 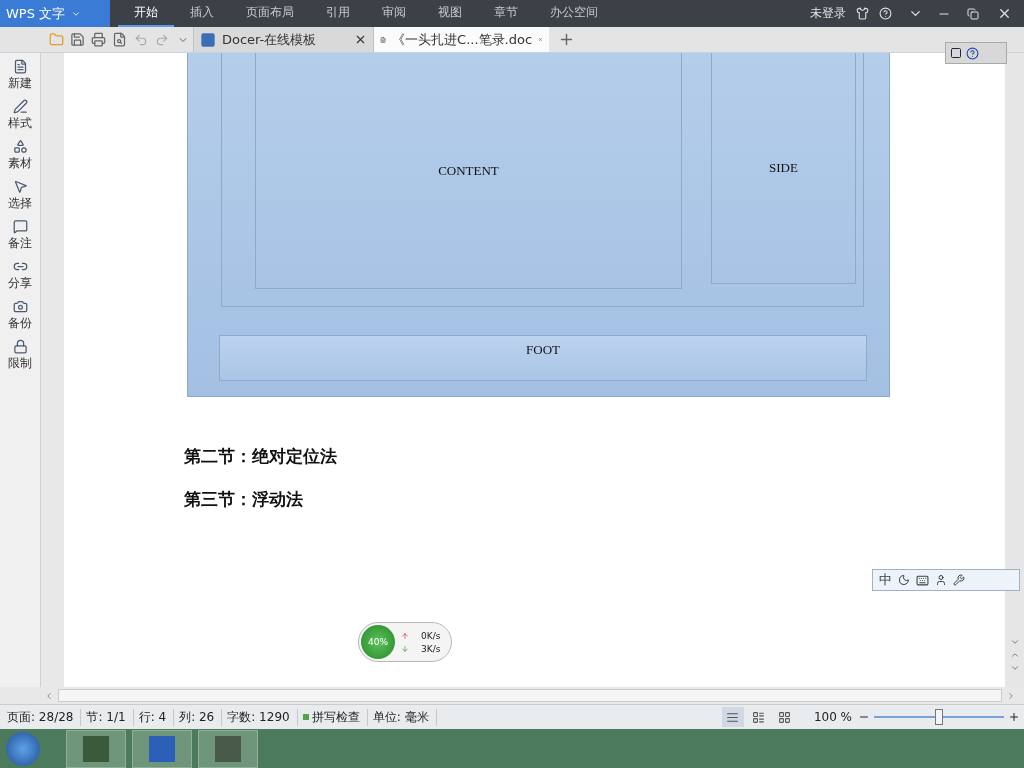 I want to click on restore-icon, so click(x=973, y=13).